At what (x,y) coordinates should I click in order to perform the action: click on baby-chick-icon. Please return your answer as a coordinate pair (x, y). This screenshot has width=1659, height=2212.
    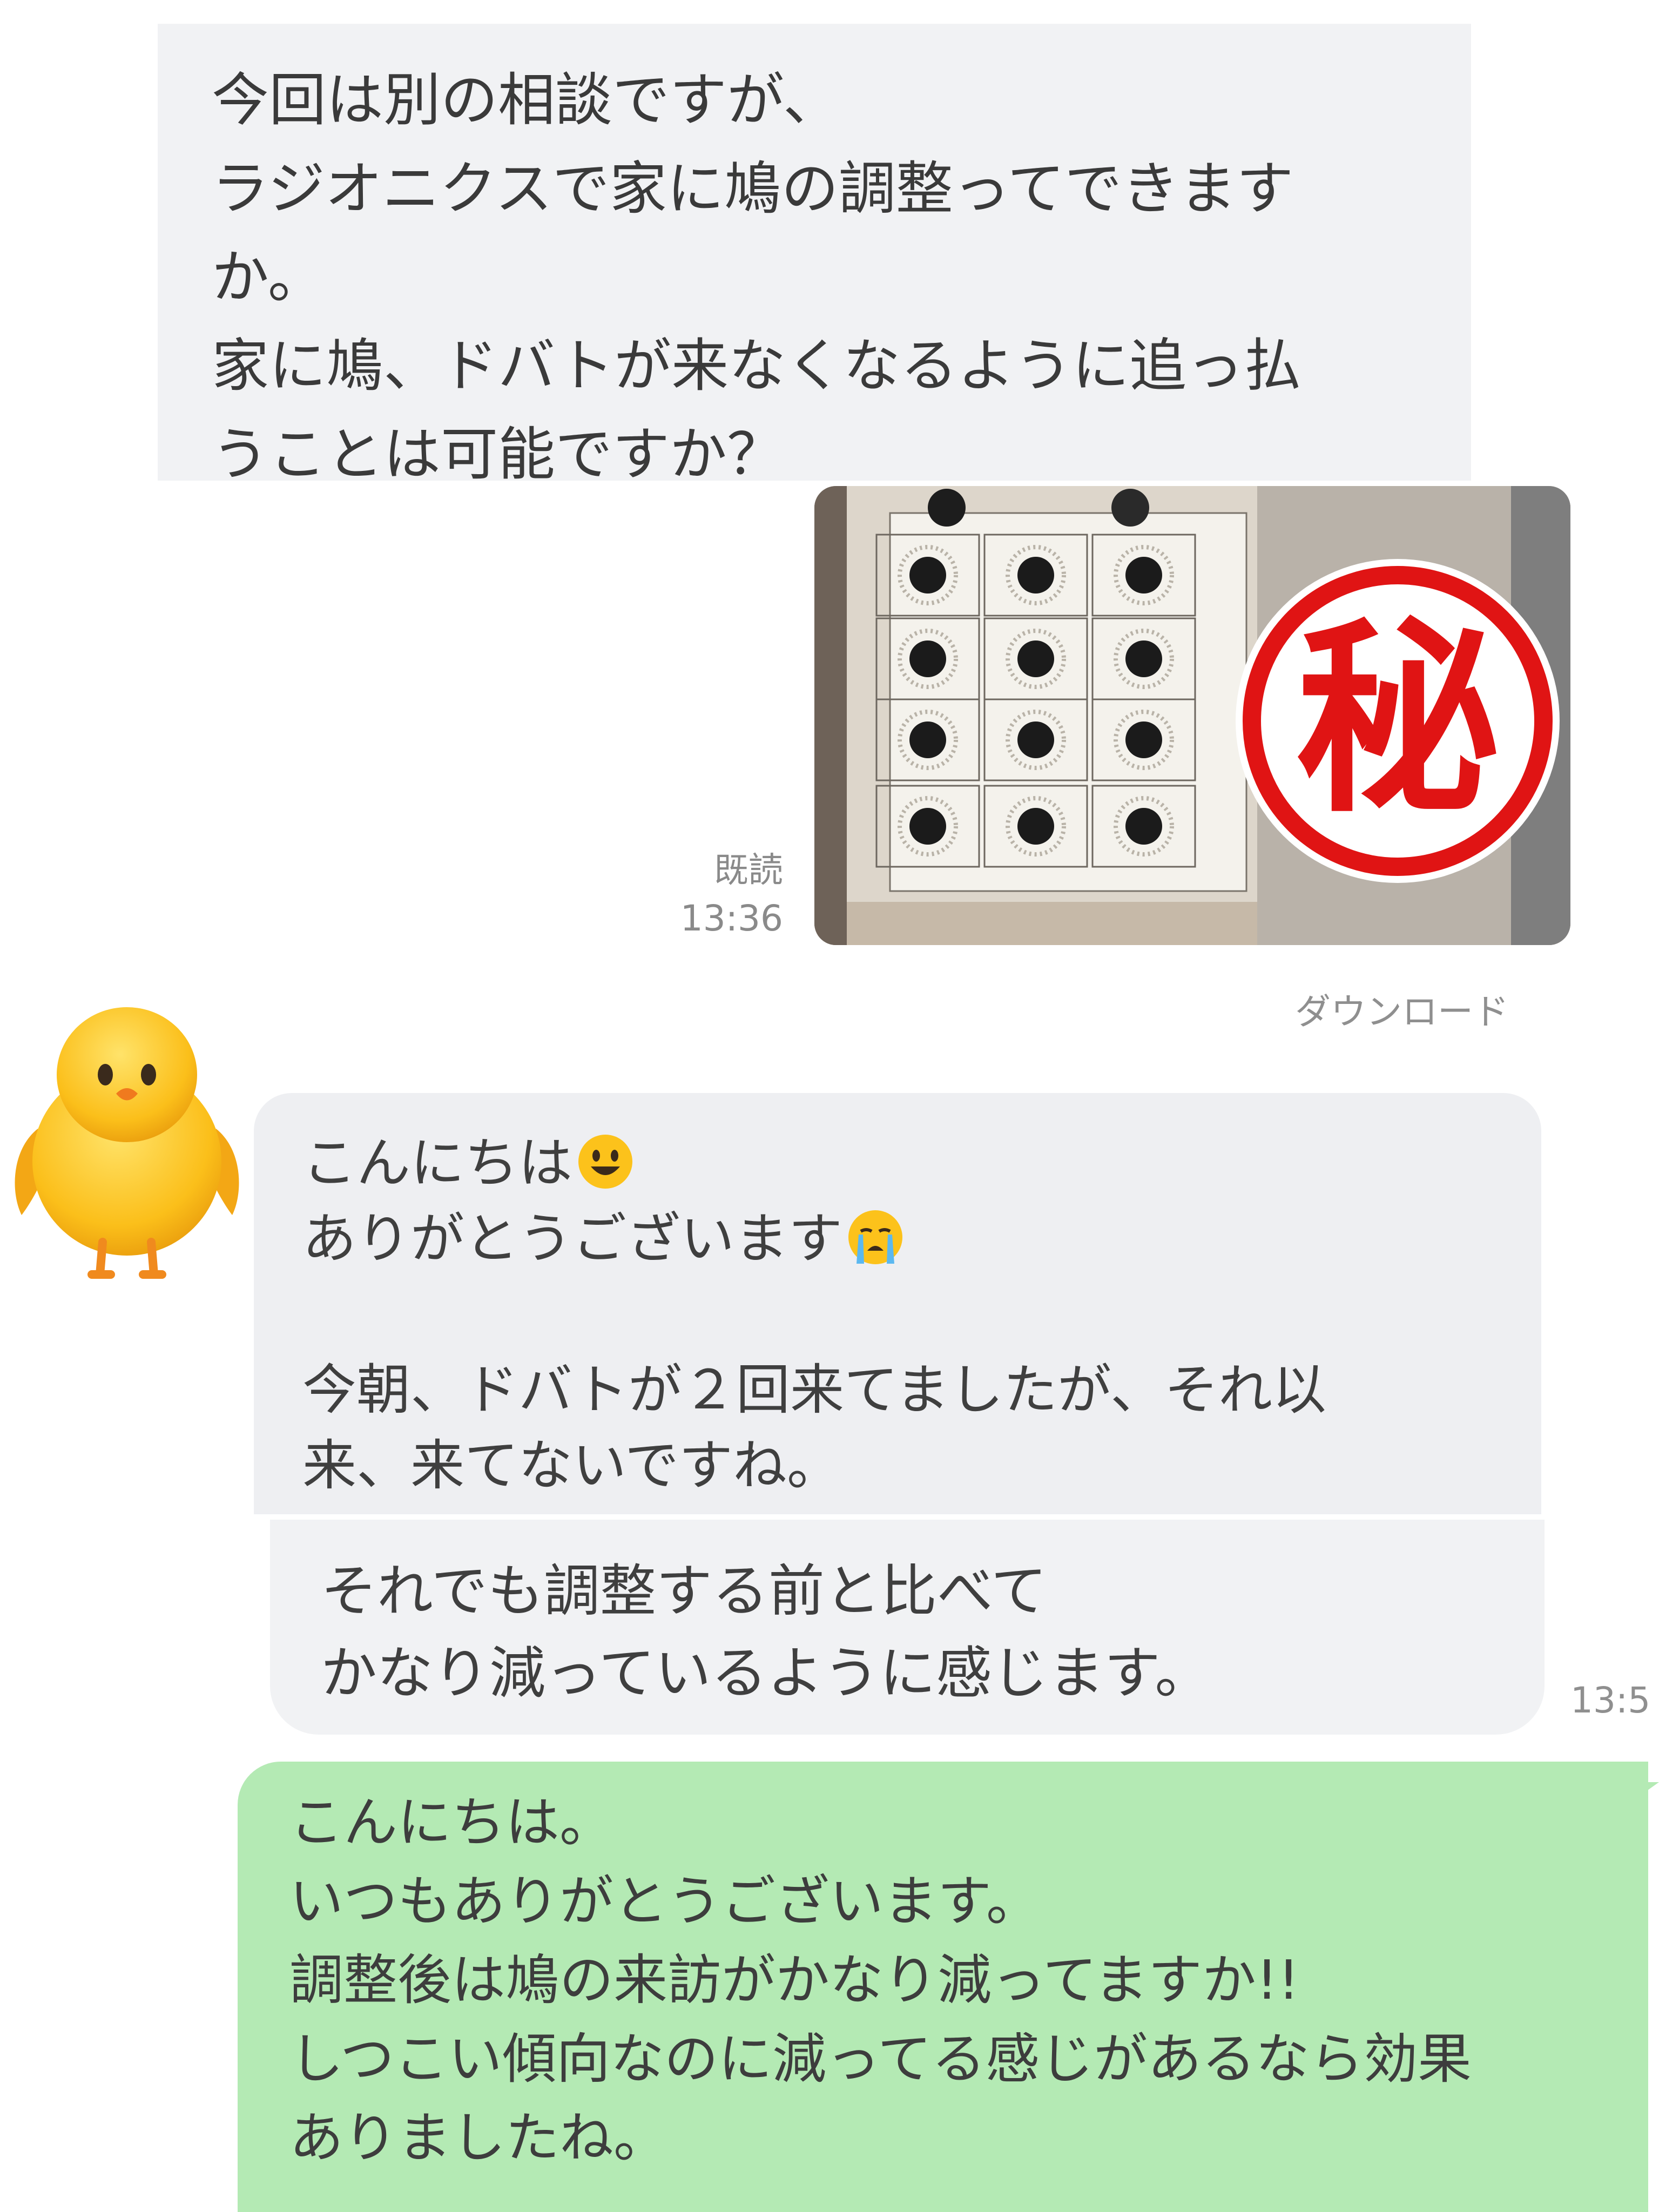
    Looking at the image, I should click on (126, 1139).